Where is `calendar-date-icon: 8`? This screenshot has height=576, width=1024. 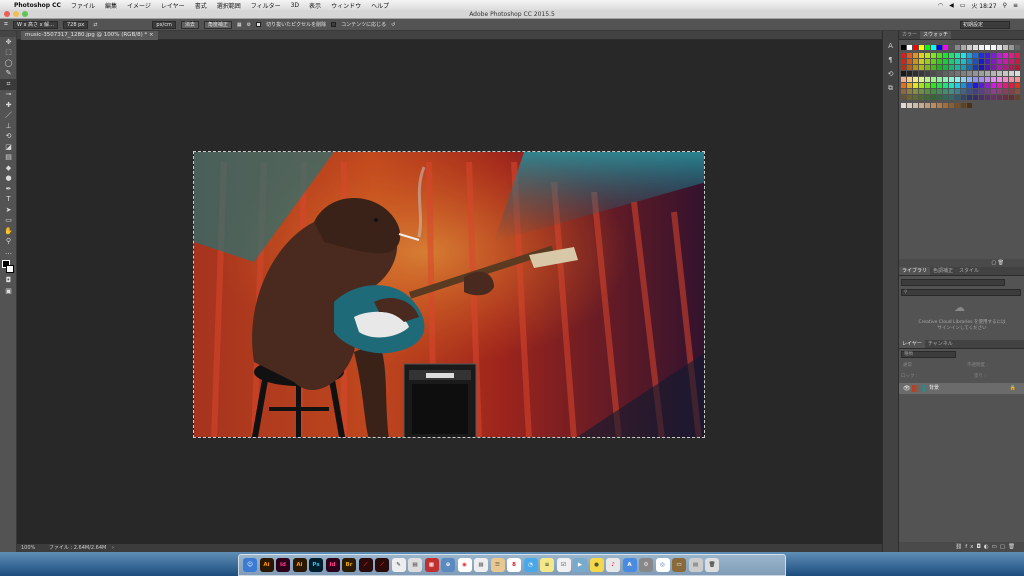 calendar-date-icon: 8 is located at coordinates (514, 565).